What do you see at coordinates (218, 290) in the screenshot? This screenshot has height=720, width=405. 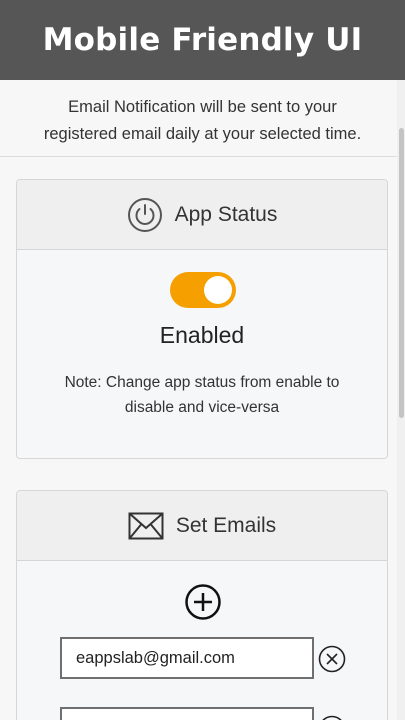 I see `toggle-knob` at bounding box center [218, 290].